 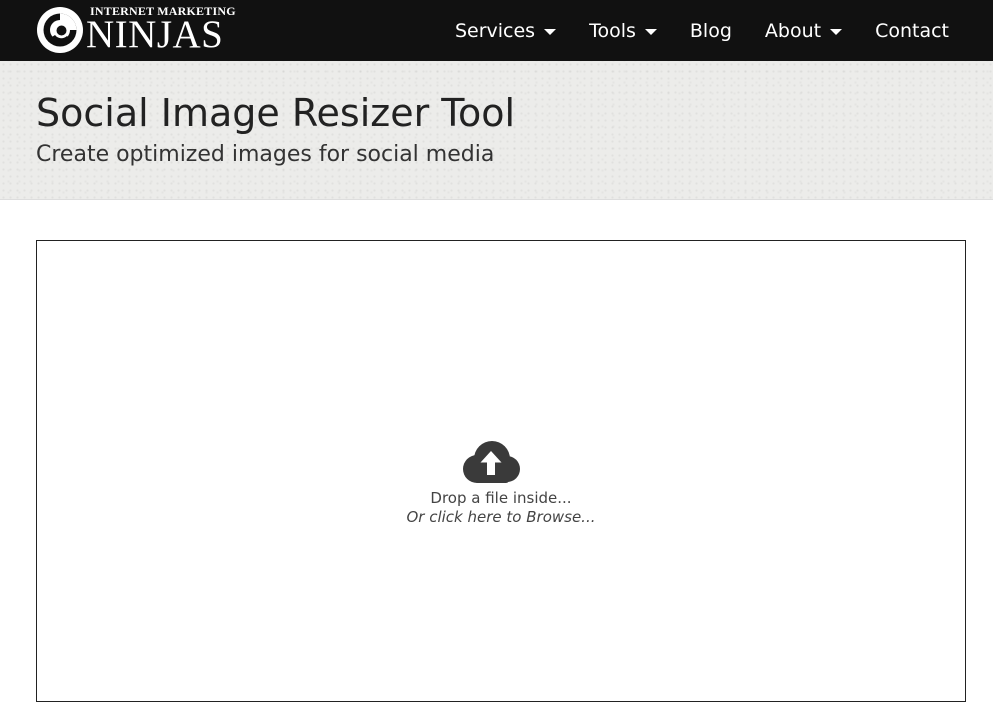 I want to click on nav-item-services: Services, so click(x=505, y=30).